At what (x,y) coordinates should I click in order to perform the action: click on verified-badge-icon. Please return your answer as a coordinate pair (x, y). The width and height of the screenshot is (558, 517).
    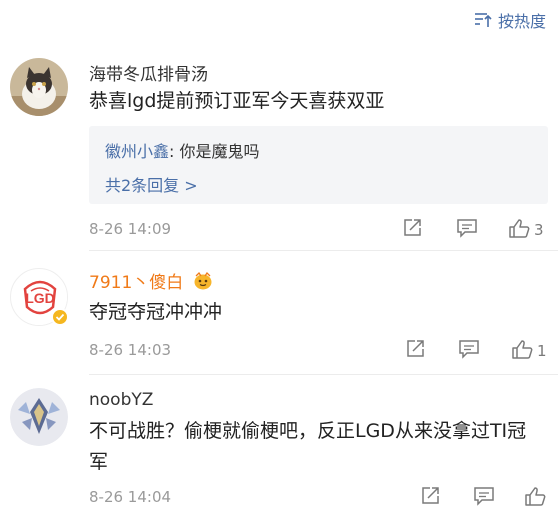
    Looking at the image, I should click on (60, 317).